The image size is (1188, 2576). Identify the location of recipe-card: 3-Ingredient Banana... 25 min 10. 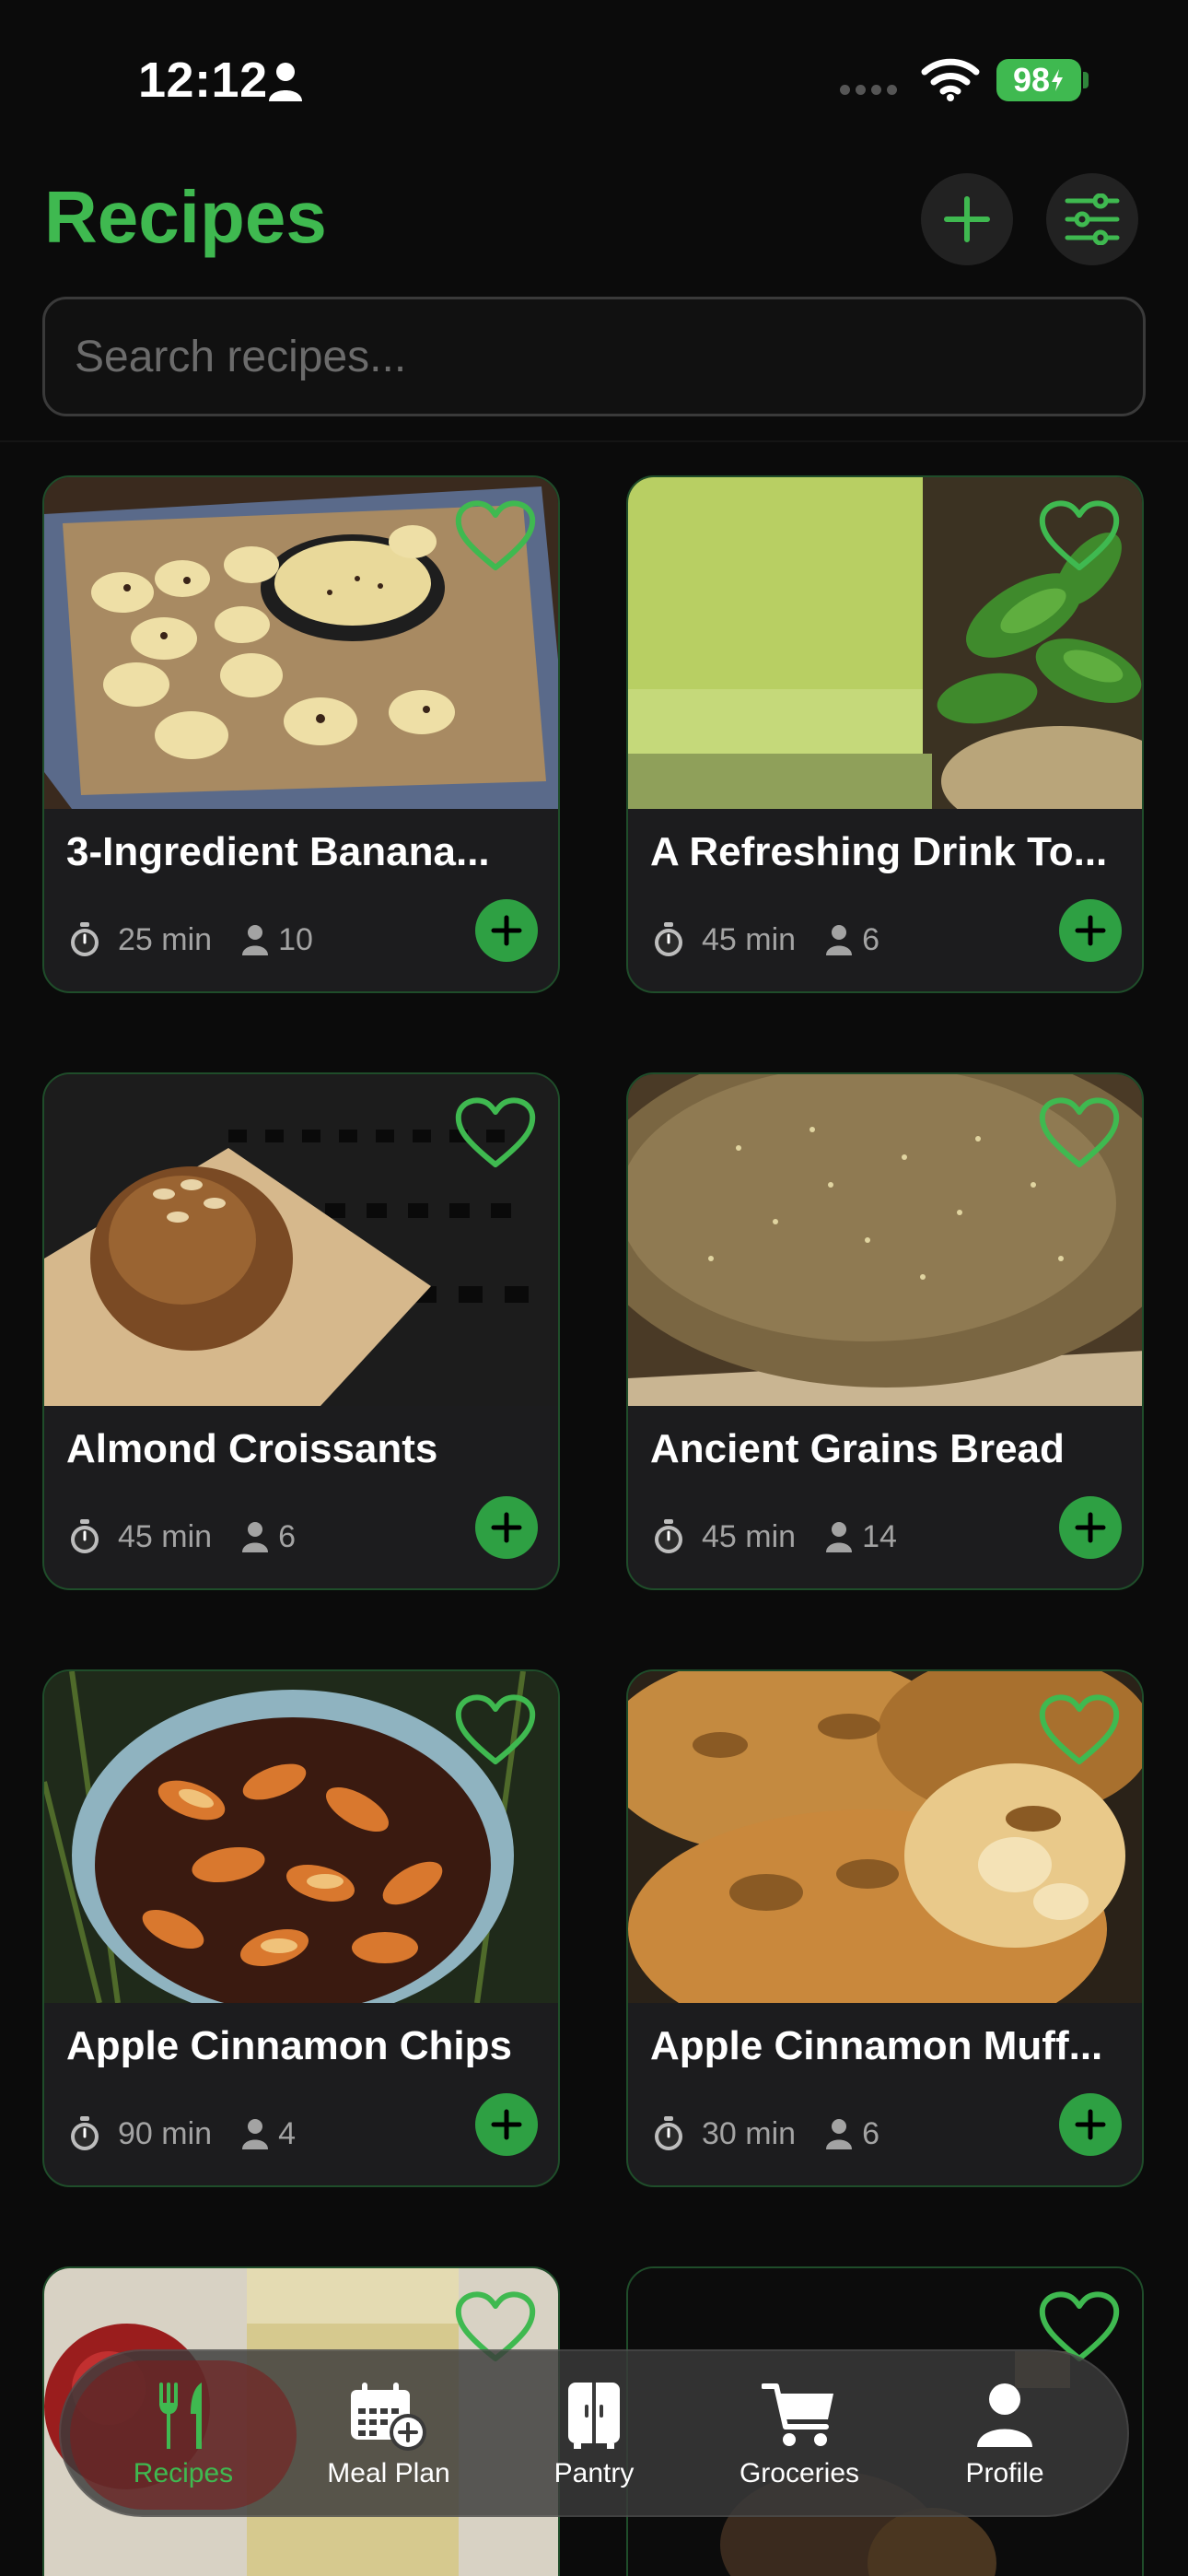
(301, 734).